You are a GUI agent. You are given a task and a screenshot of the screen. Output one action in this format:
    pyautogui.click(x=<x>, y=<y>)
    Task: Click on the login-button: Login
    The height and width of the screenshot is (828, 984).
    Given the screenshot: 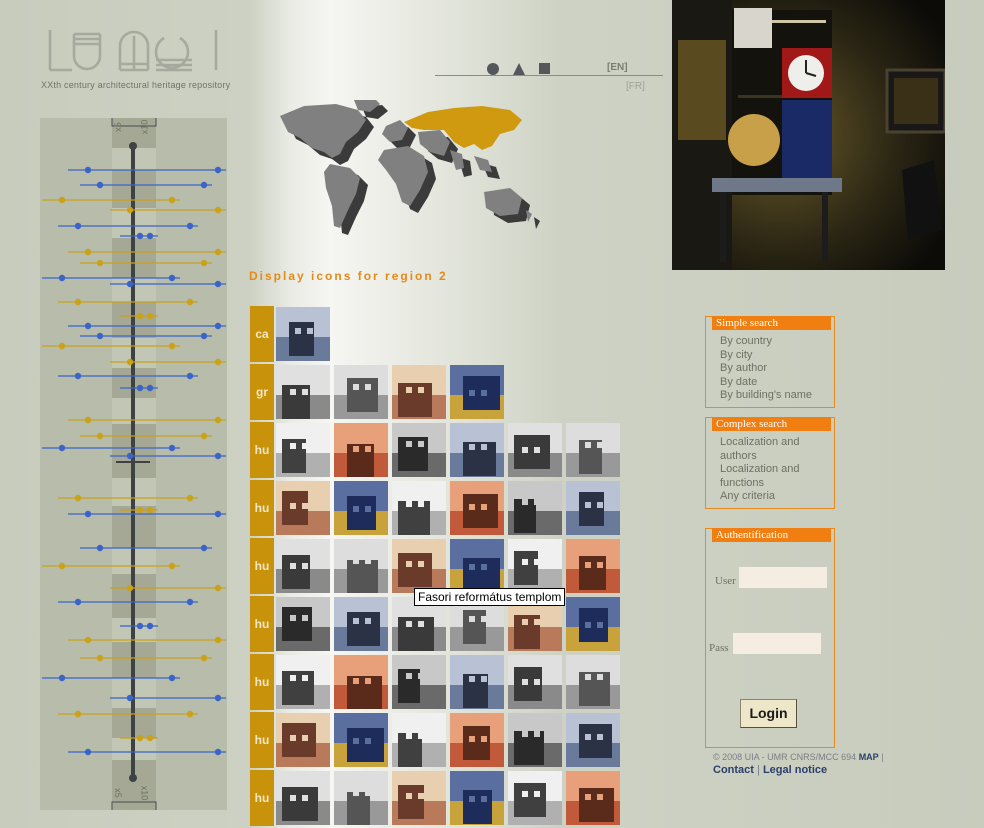 What is the action you would take?
    pyautogui.click(x=768, y=713)
    